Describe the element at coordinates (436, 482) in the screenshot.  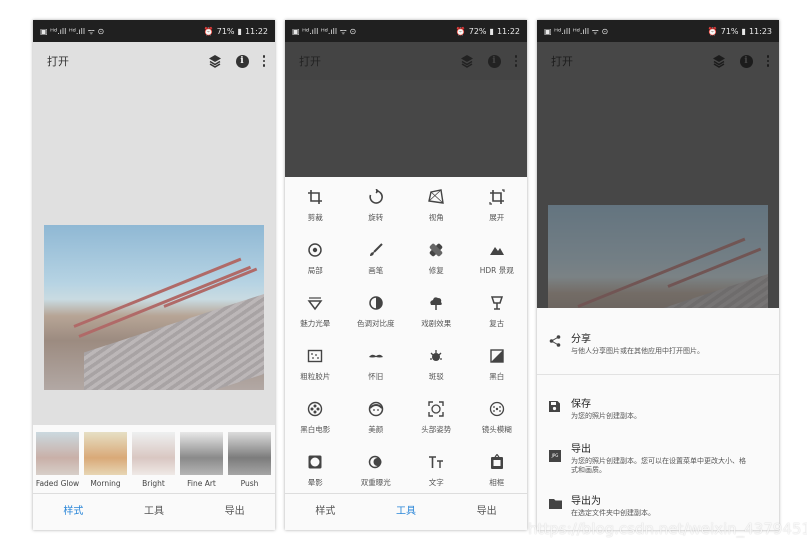
I see `tool-label: 文字` at that location.